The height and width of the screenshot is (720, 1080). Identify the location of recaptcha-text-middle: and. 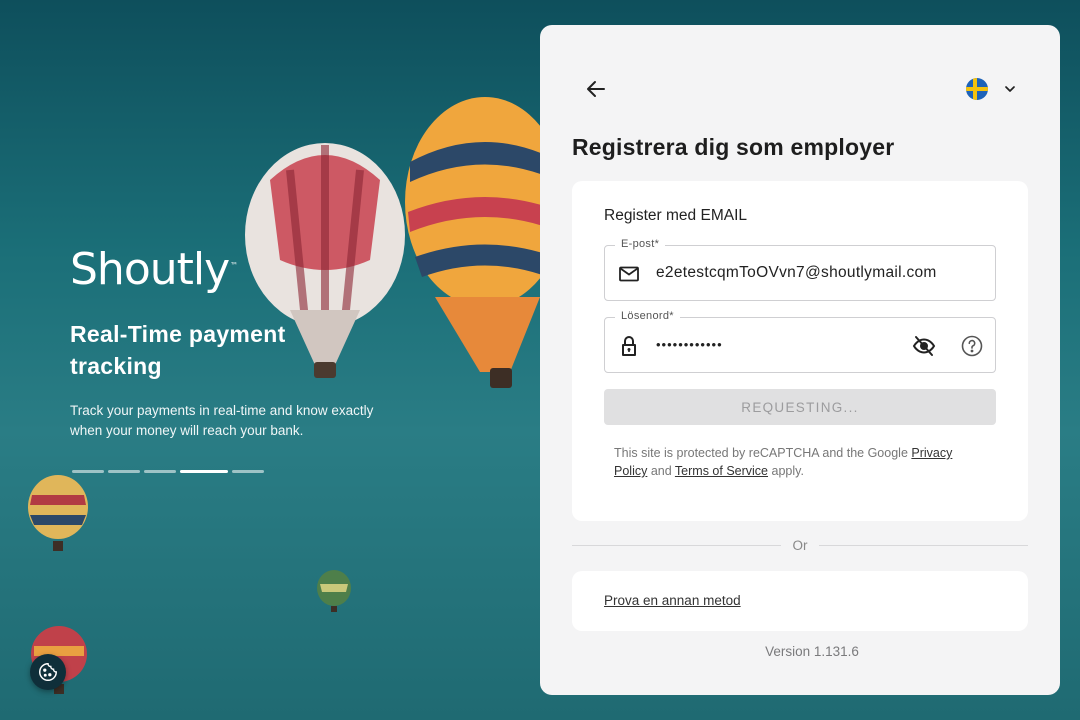
(661, 471).